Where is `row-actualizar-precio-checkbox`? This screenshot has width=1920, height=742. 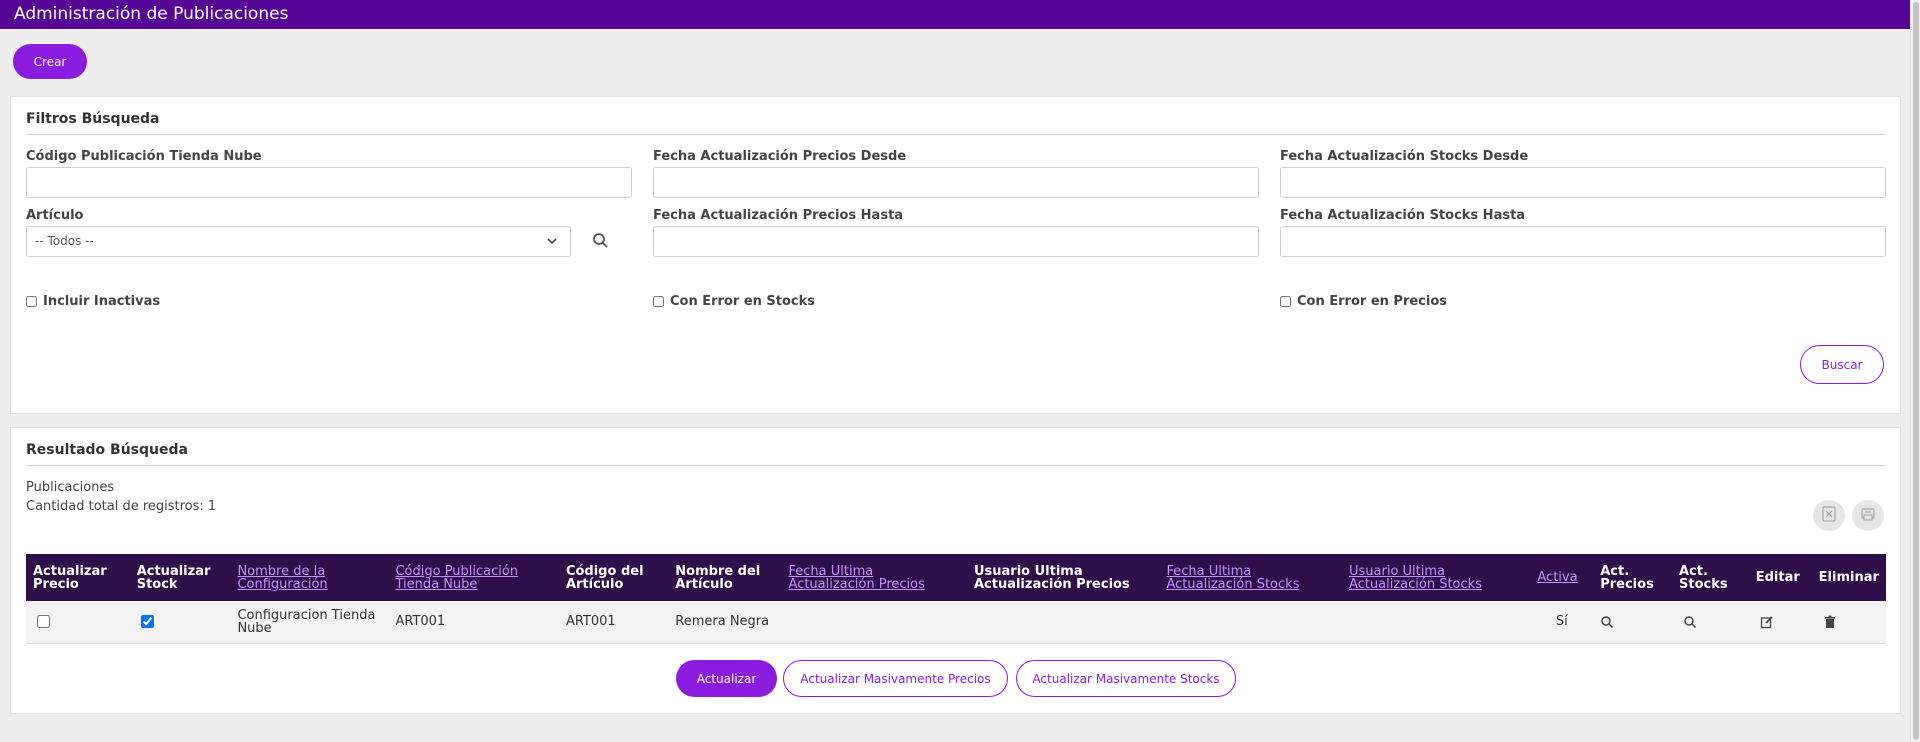 row-actualizar-precio-checkbox is located at coordinates (43, 622).